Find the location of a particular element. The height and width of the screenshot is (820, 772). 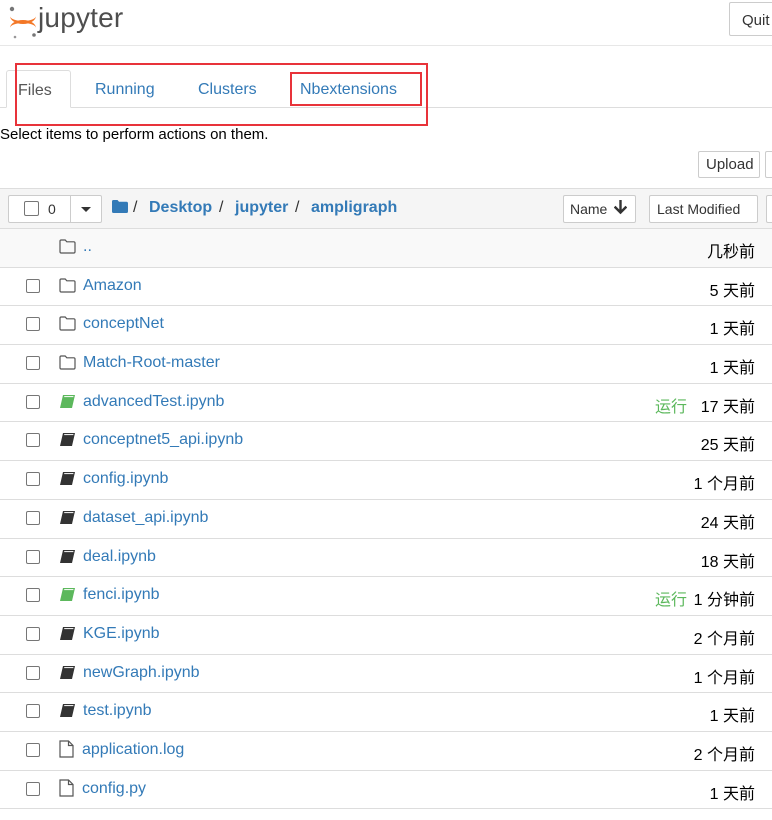

file-row: .. 几秒前 is located at coordinates (386, 248).